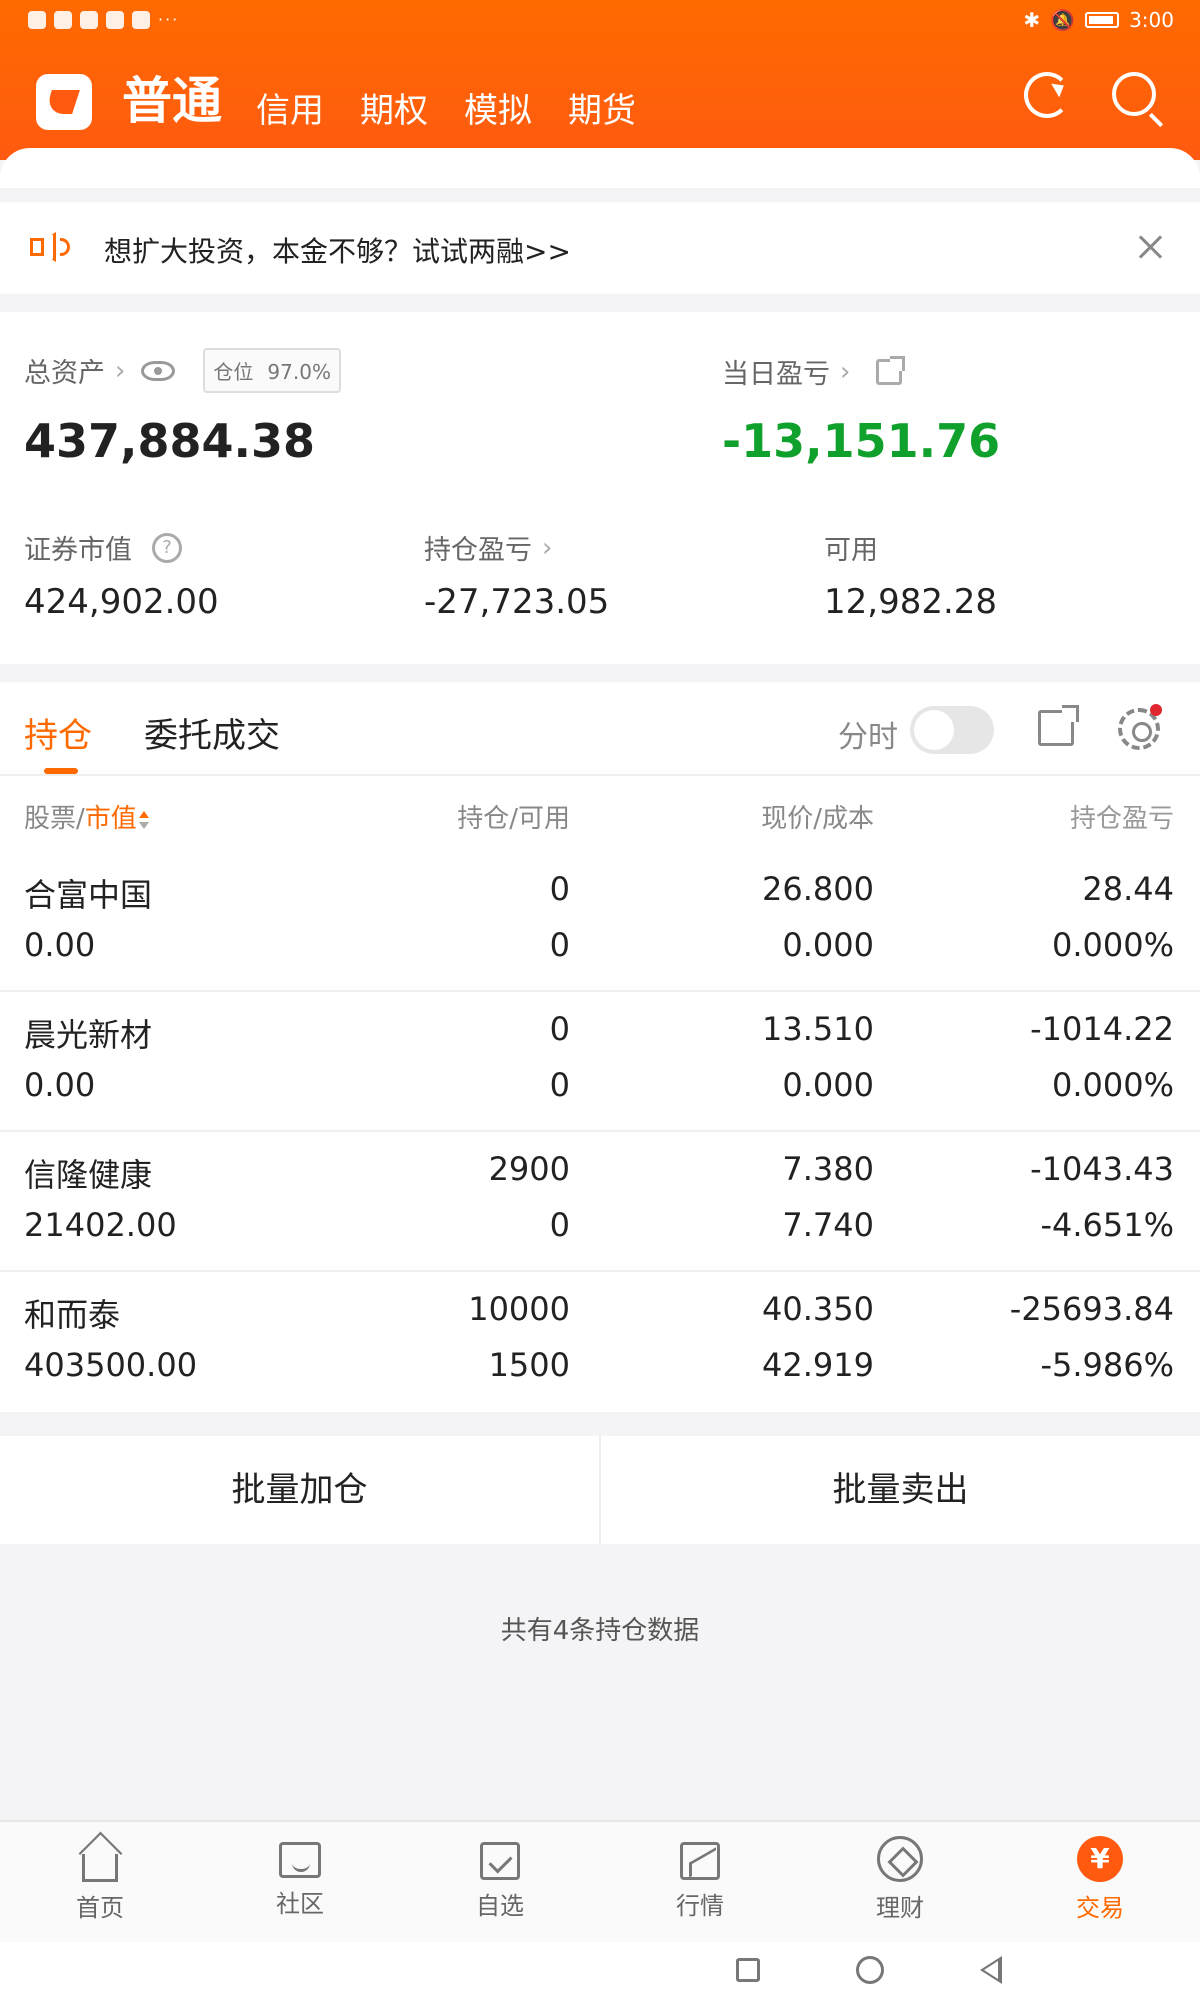  What do you see at coordinates (394, 112) in the screenshot?
I see `tab-options: 期权` at bounding box center [394, 112].